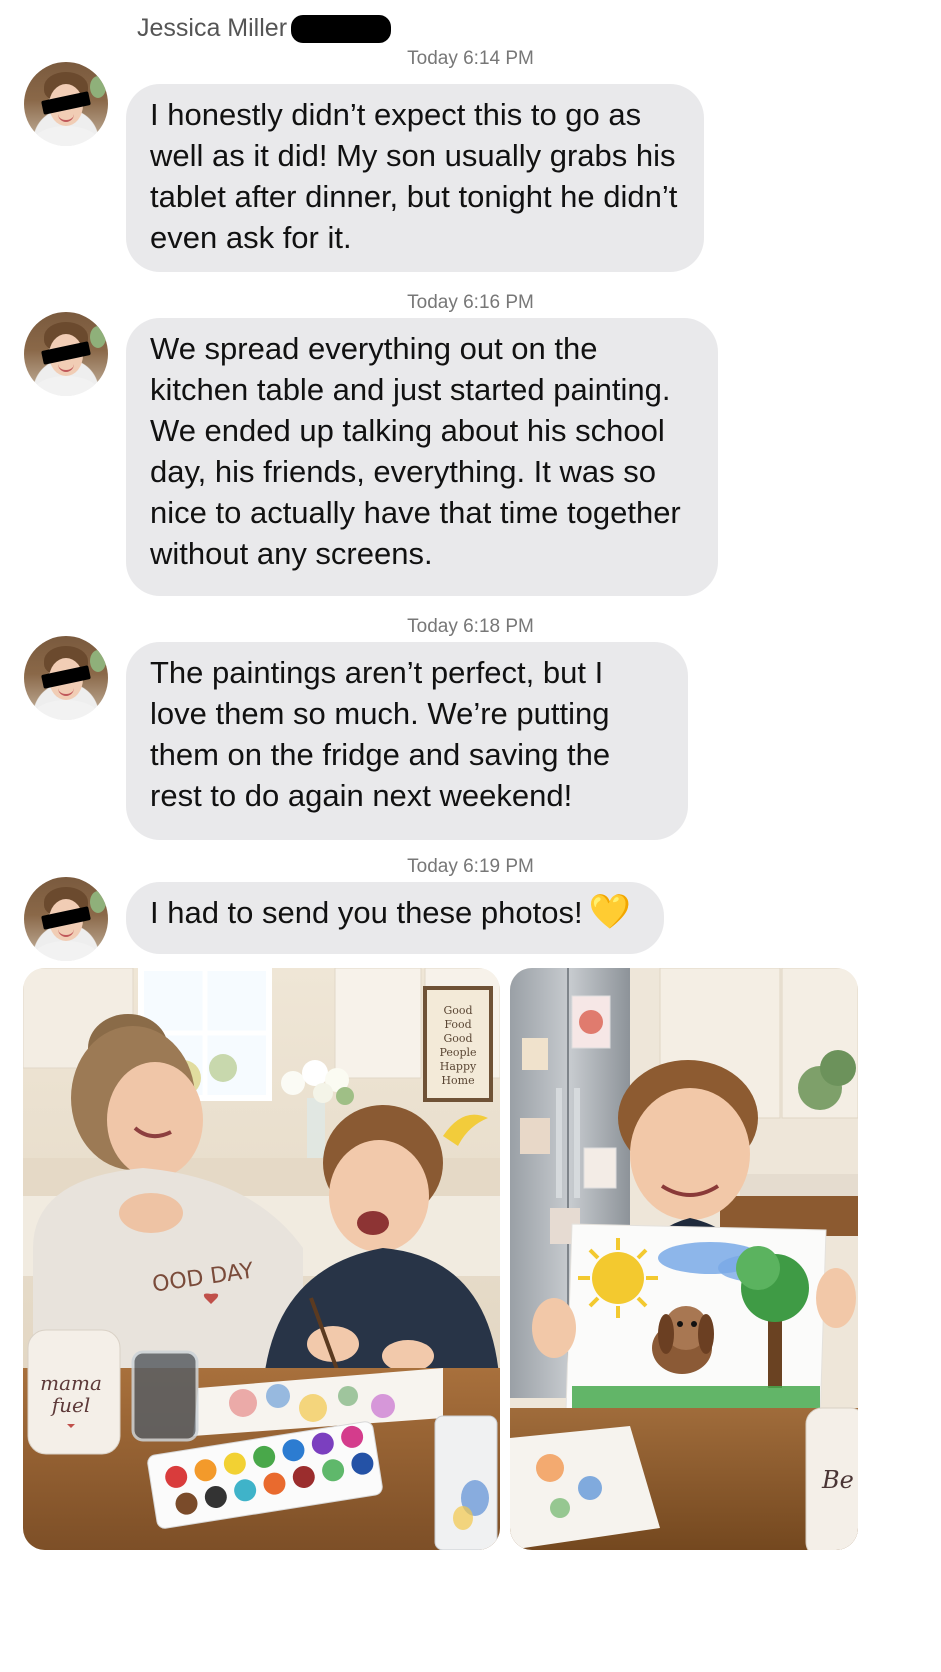 This screenshot has height=1672, width=941. Describe the element at coordinates (71, 1383) in the screenshot. I see `mug-text: mama` at that location.